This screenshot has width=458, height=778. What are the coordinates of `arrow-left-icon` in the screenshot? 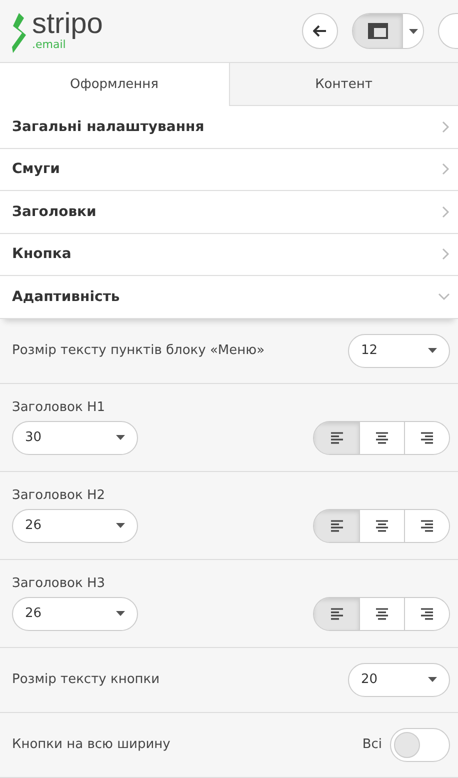 It's located at (320, 31).